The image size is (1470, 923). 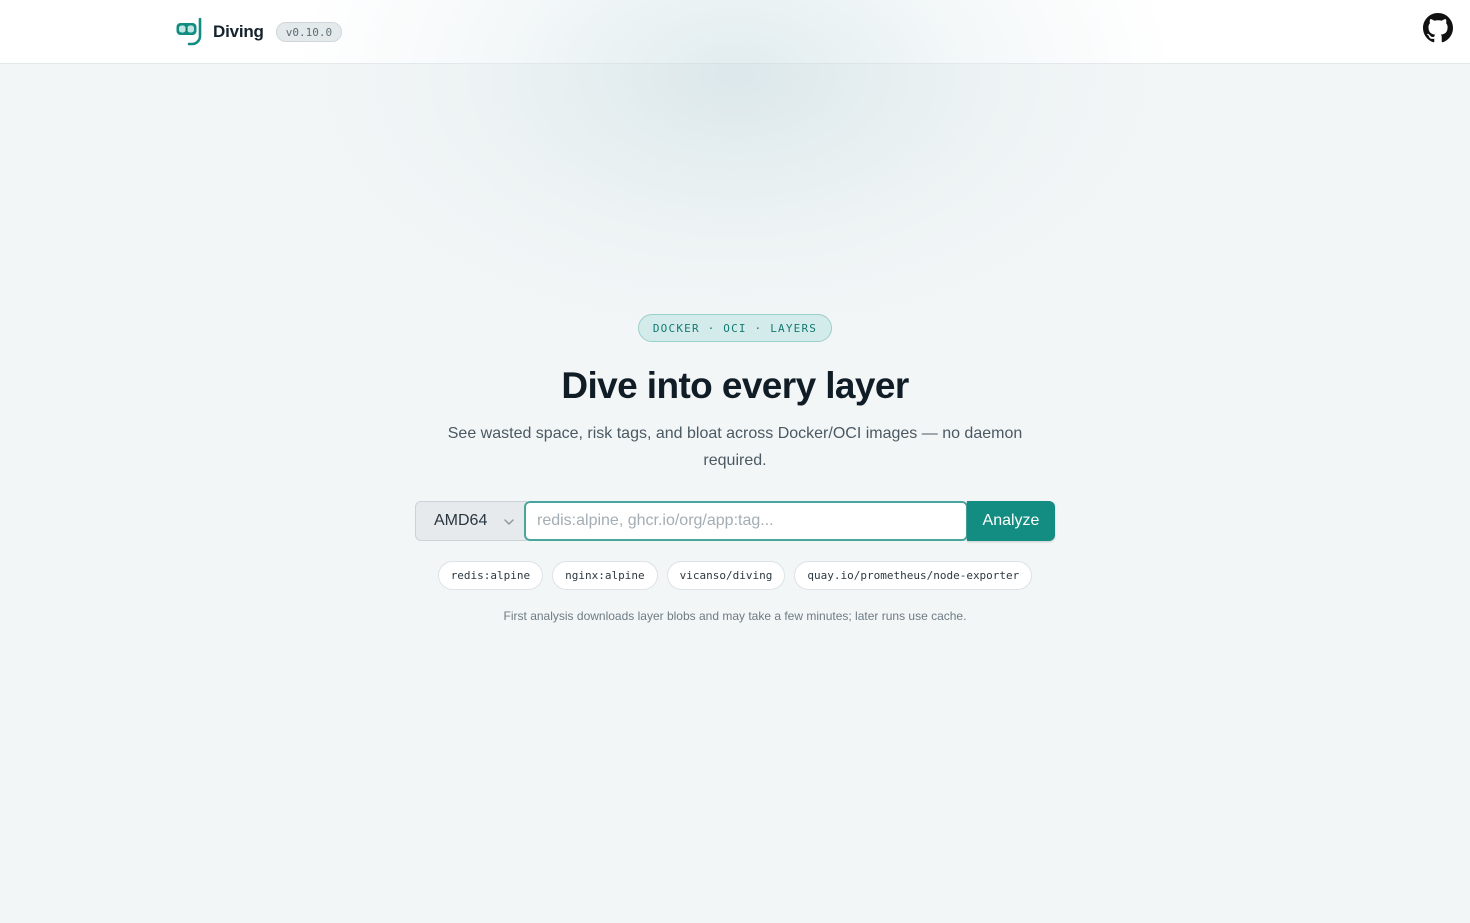 What do you see at coordinates (461, 520) in the screenshot?
I see `architecture-select-value: AMD64` at bounding box center [461, 520].